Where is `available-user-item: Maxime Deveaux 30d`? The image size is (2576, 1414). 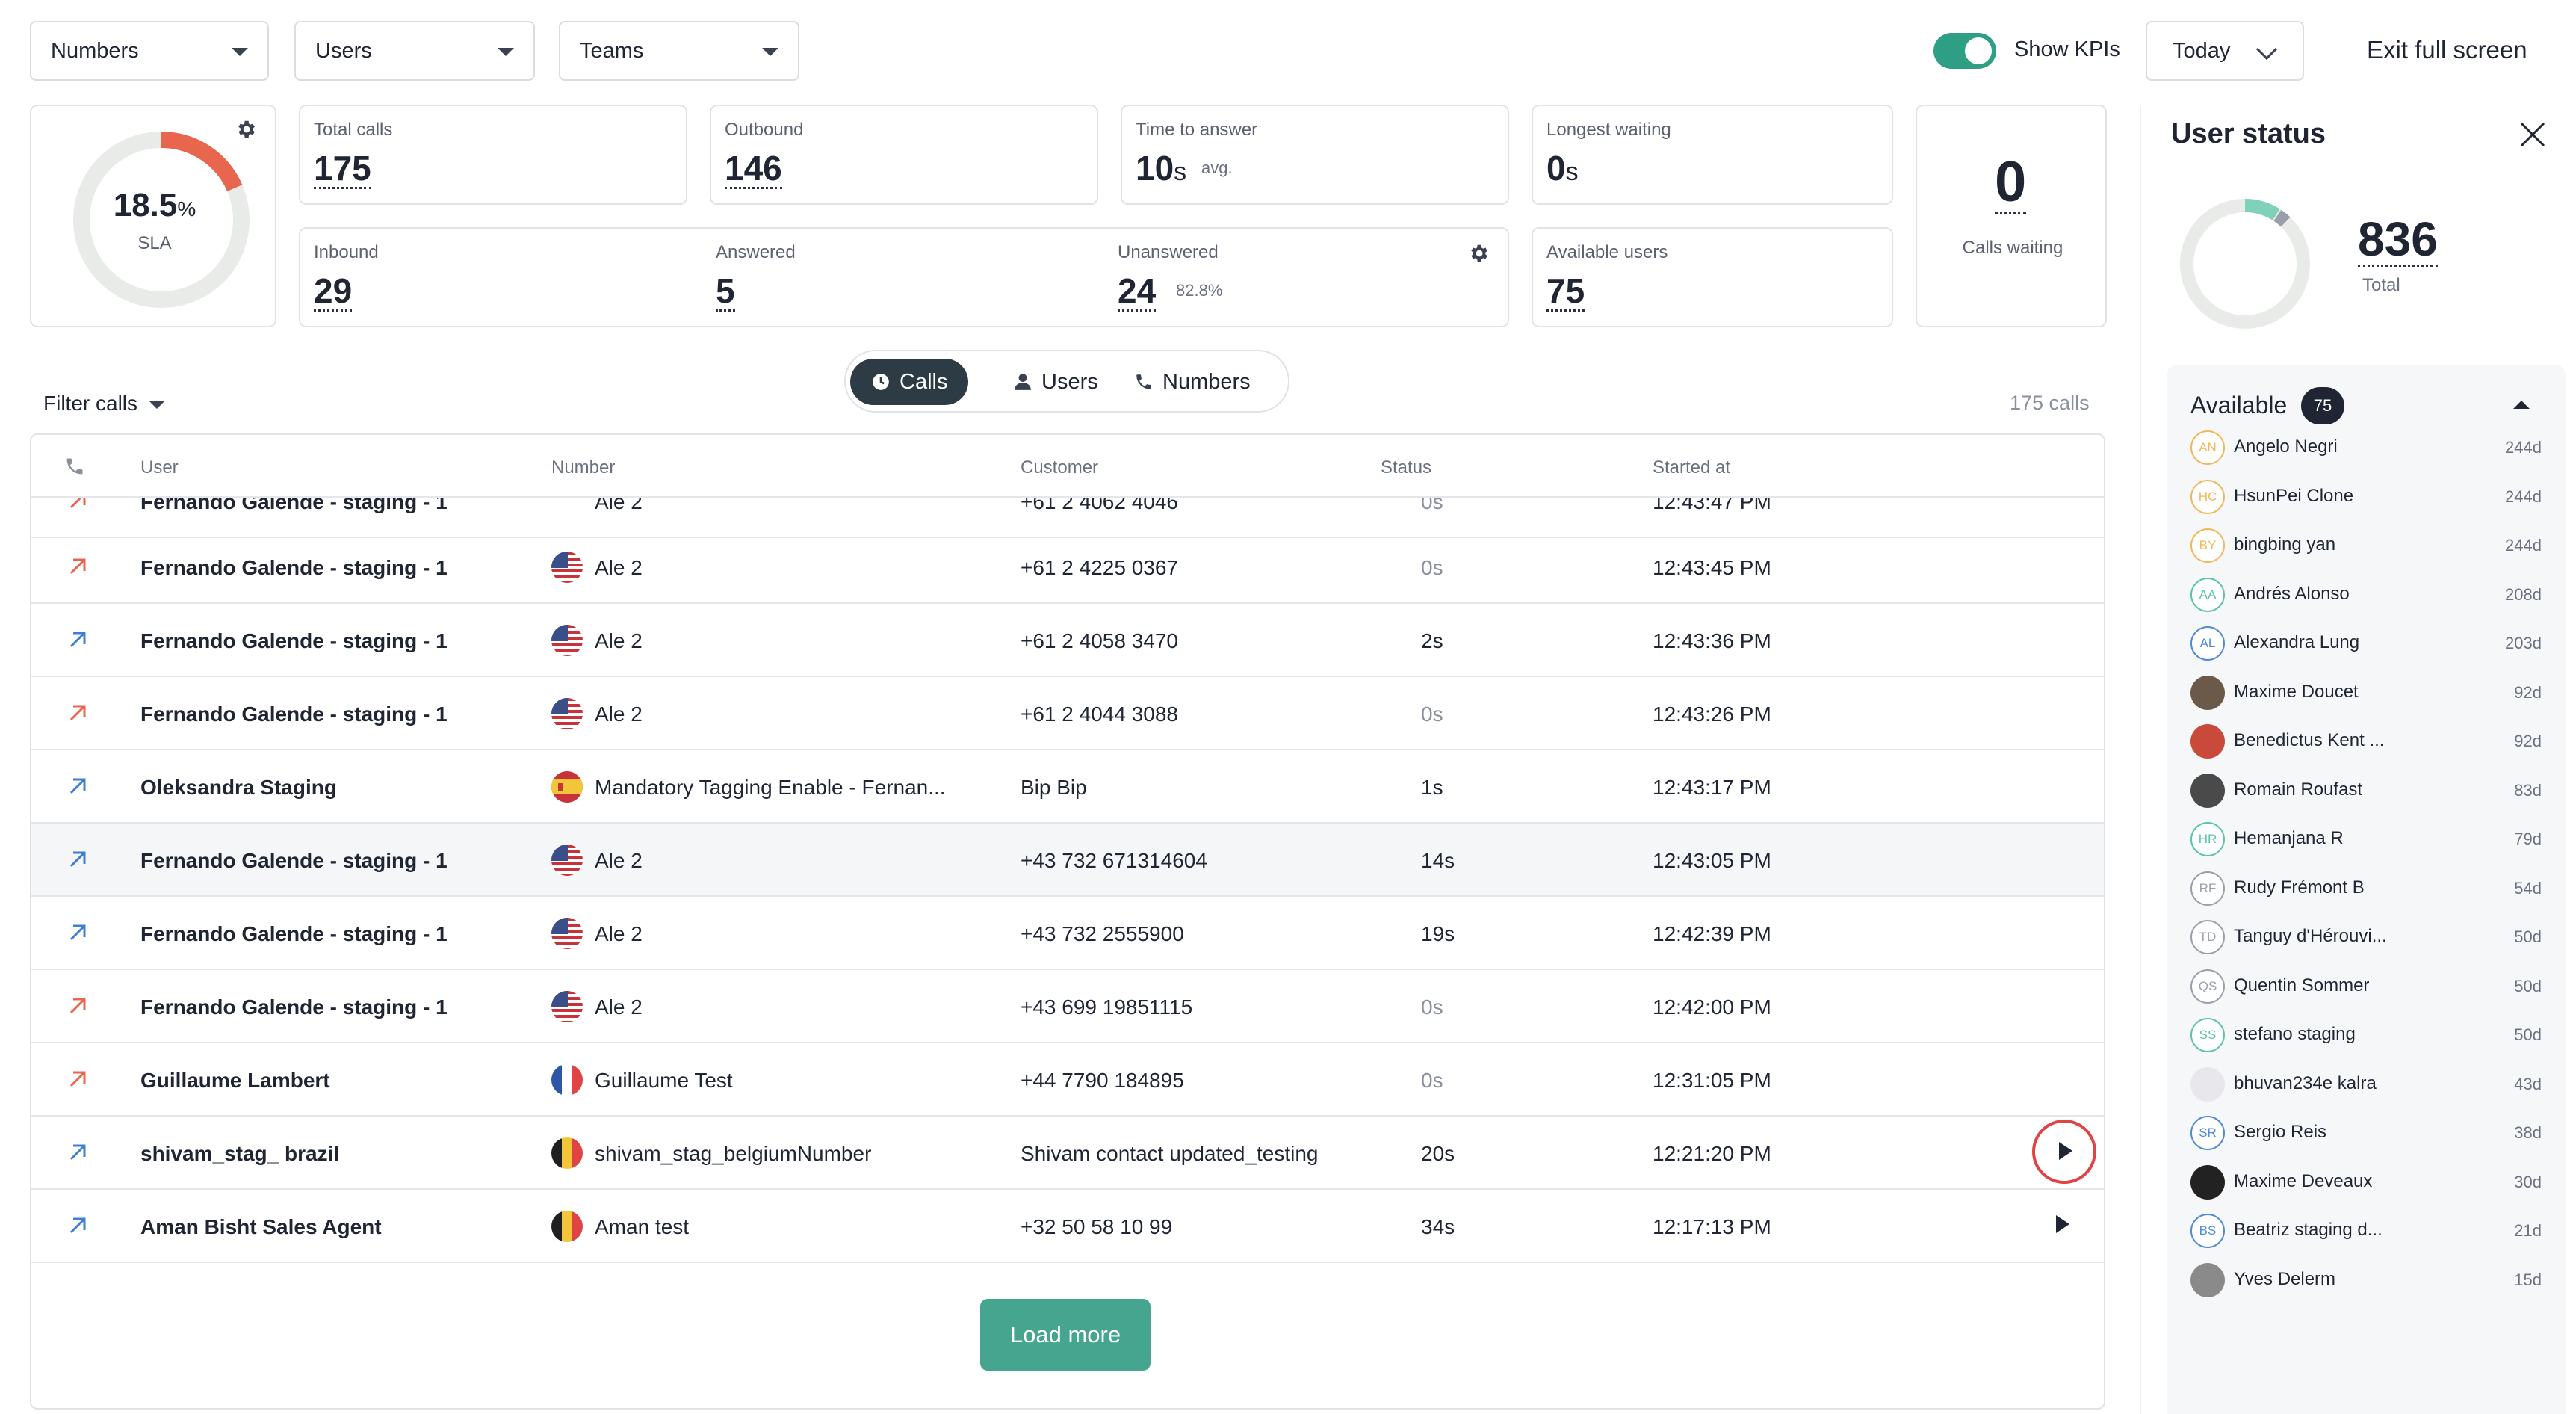
available-user-item: Maxime Deveaux 30d is located at coordinates (2366, 1182).